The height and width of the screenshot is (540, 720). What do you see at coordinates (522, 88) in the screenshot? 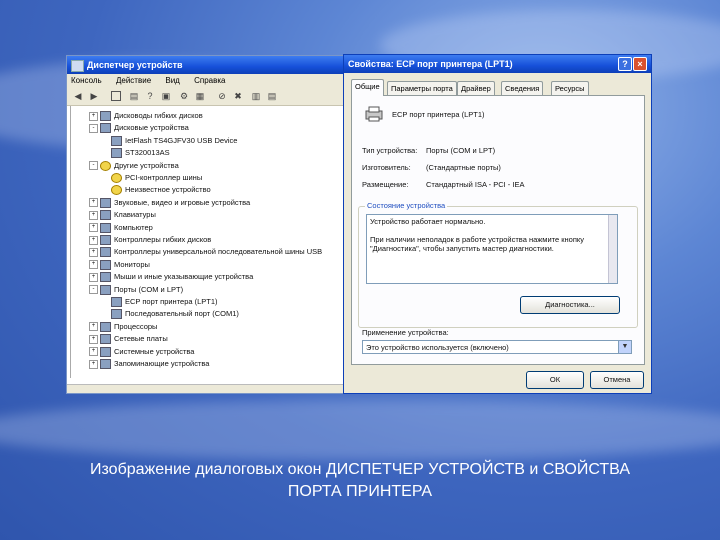
I see `tab-details: Сведения` at bounding box center [522, 88].